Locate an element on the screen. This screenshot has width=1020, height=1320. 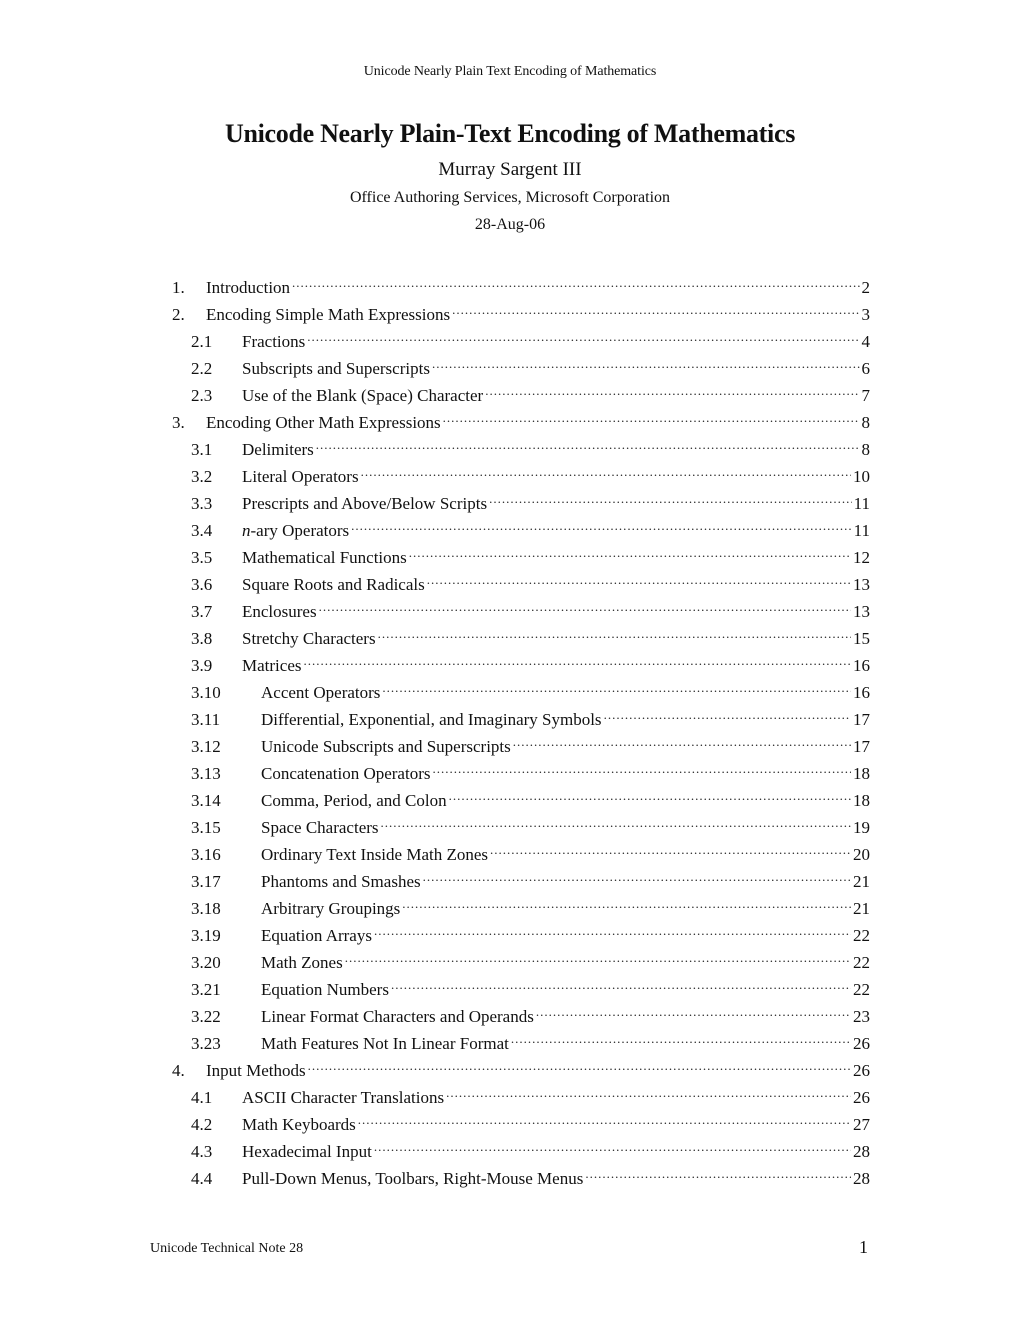
toc-entry: 3.Encoding Other Math Expressions8 is located at coordinates (521, 416).